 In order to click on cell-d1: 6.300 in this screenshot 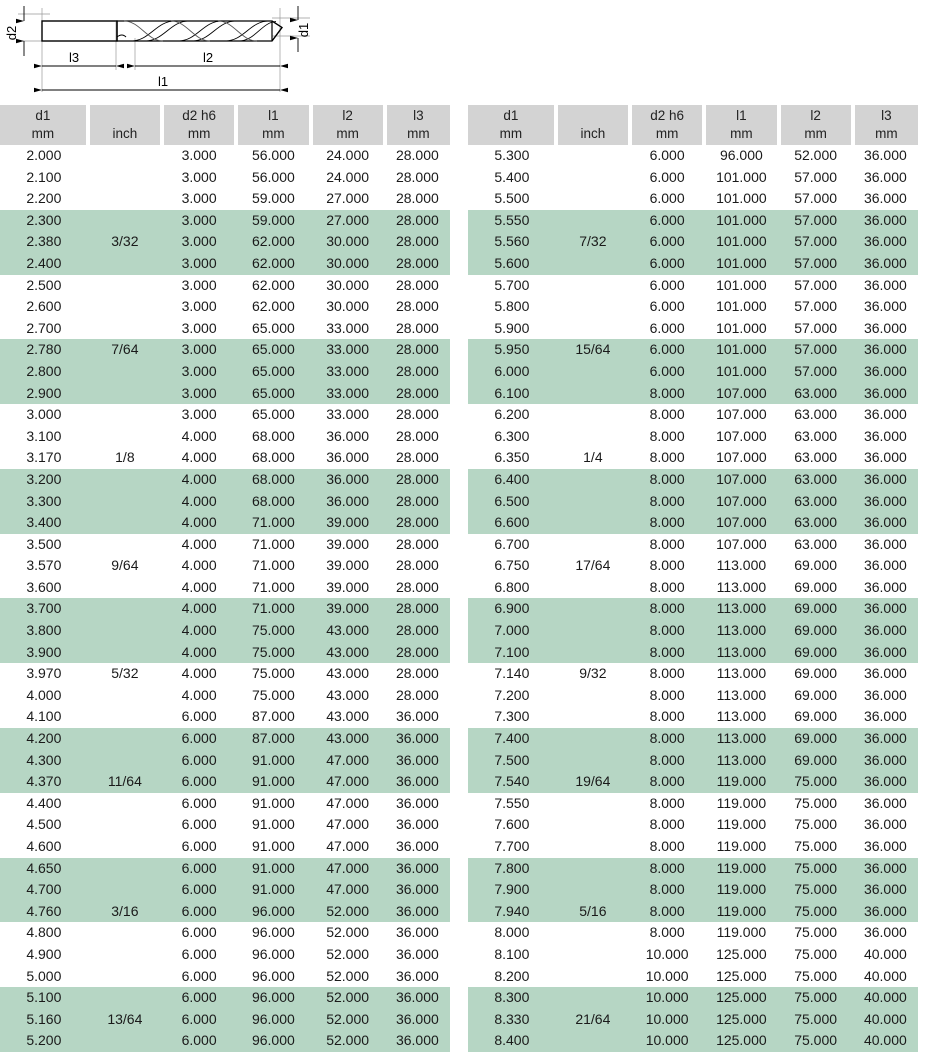, I will do `click(512, 436)`.